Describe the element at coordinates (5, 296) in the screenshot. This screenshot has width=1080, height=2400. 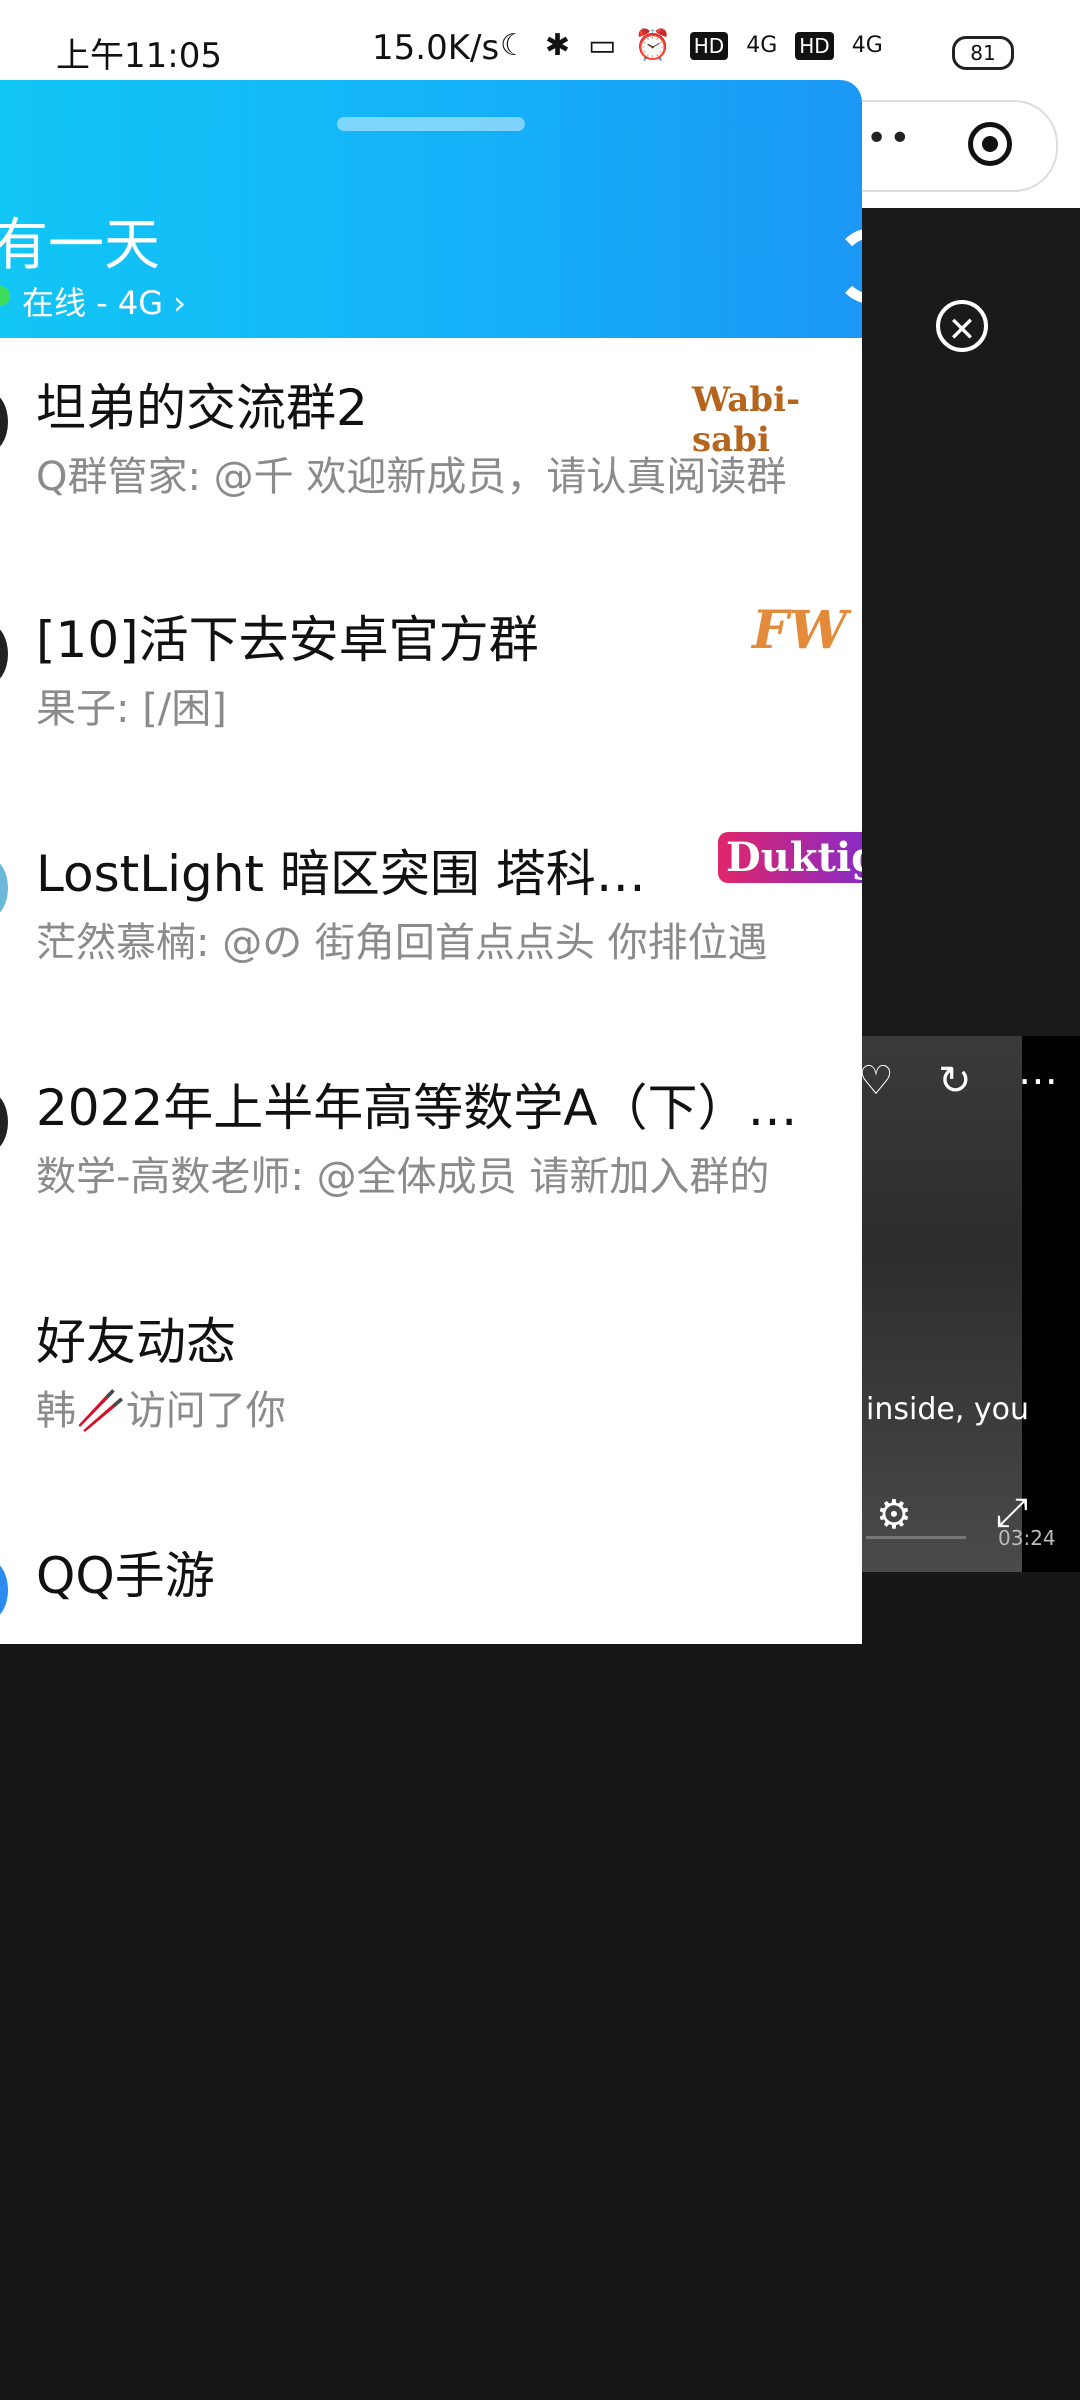
I see `online-status-dot` at that location.